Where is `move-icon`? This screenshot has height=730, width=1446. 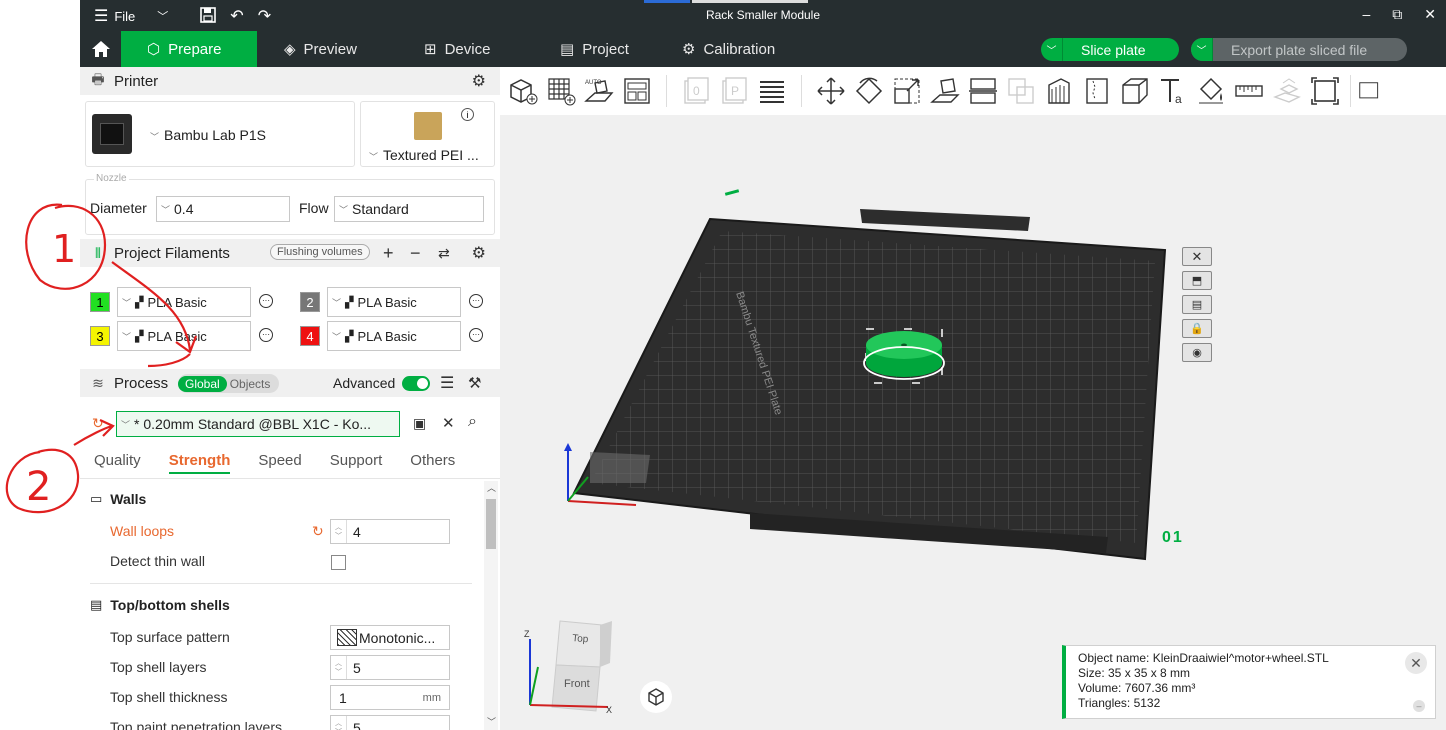
move-icon is located at coordinates (831, 91).